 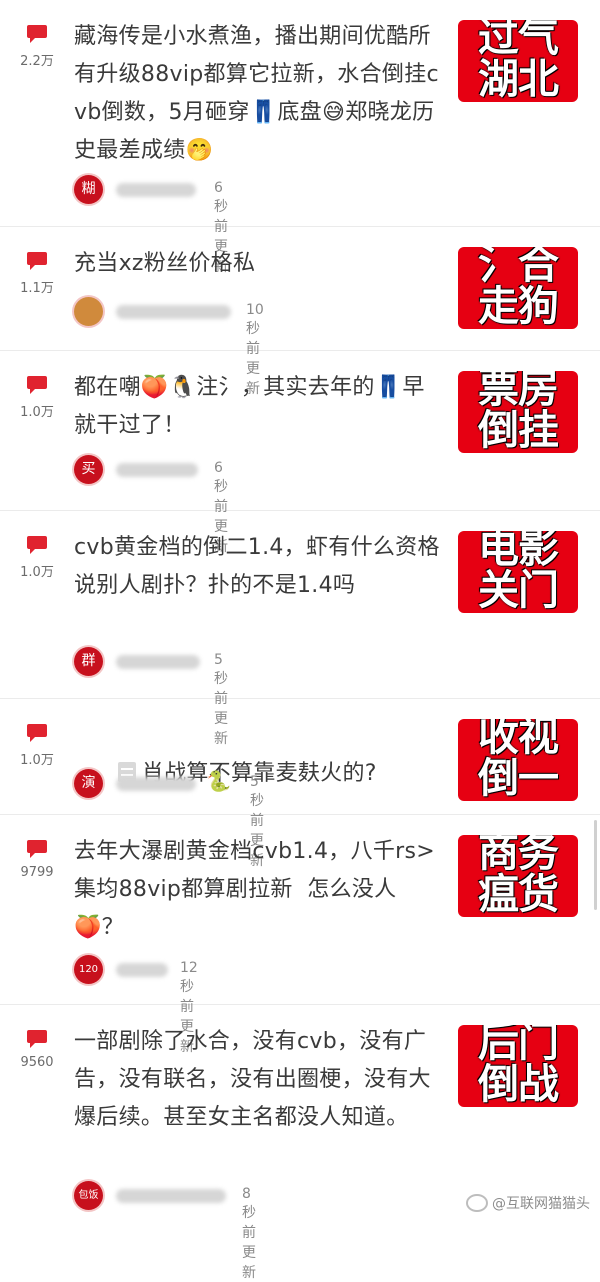 What do you see at coordinates (88, 783) in the screenshot?
I see `avatar: 演` at bounding box center [88, 783].